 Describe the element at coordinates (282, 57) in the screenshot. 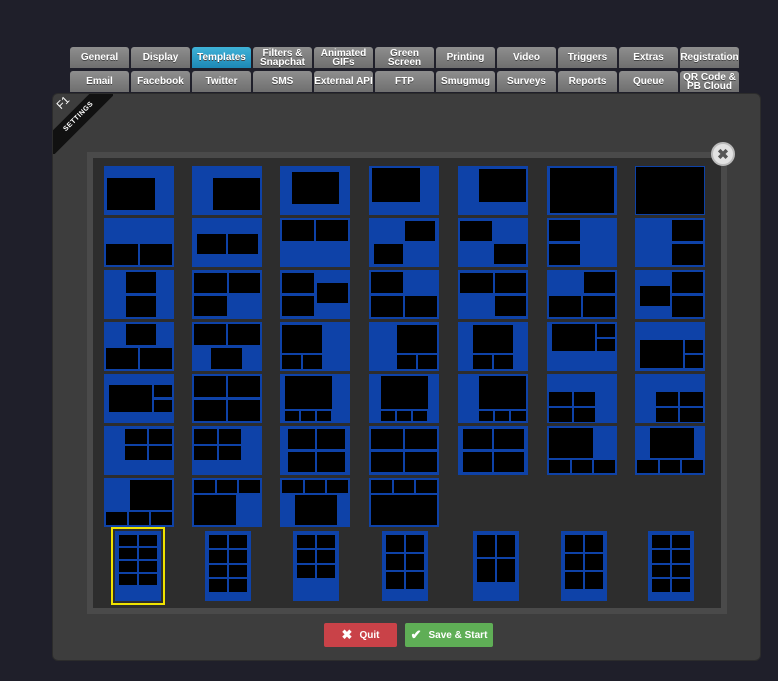

I see `tab-filters-snapchat: Filters & Snapchat` at that location.